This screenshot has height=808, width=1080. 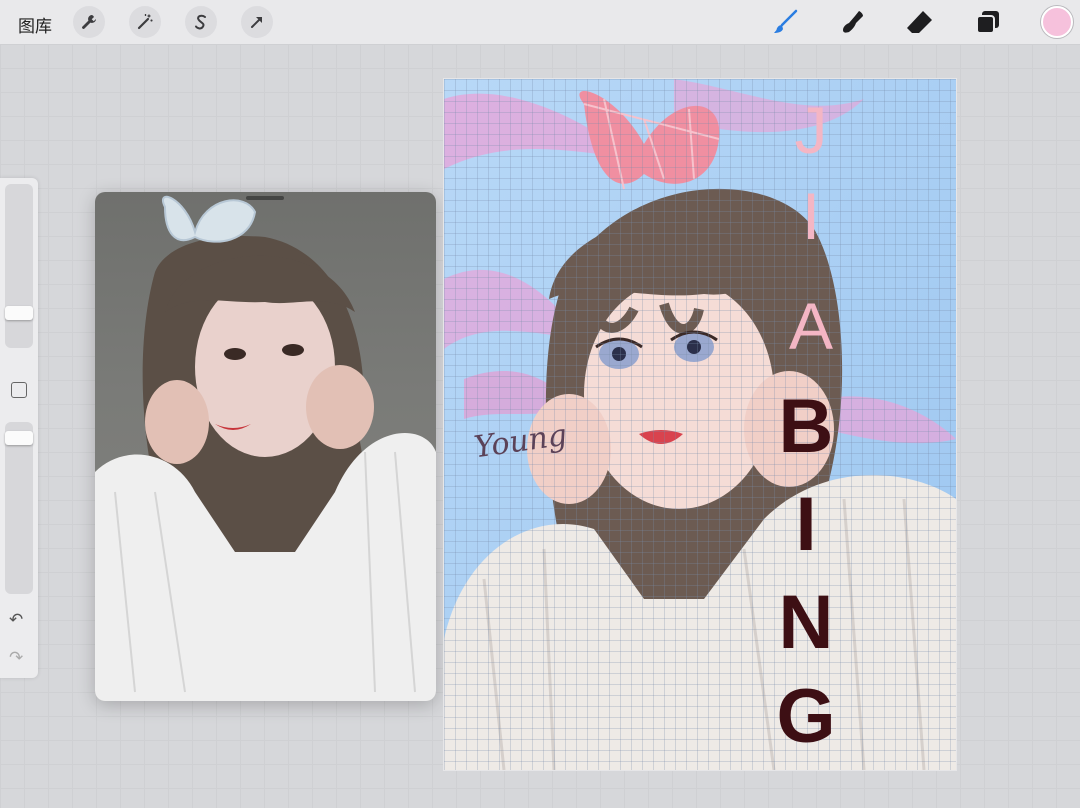 I want to click on brush-size-slider, so click(x=19, y=266).